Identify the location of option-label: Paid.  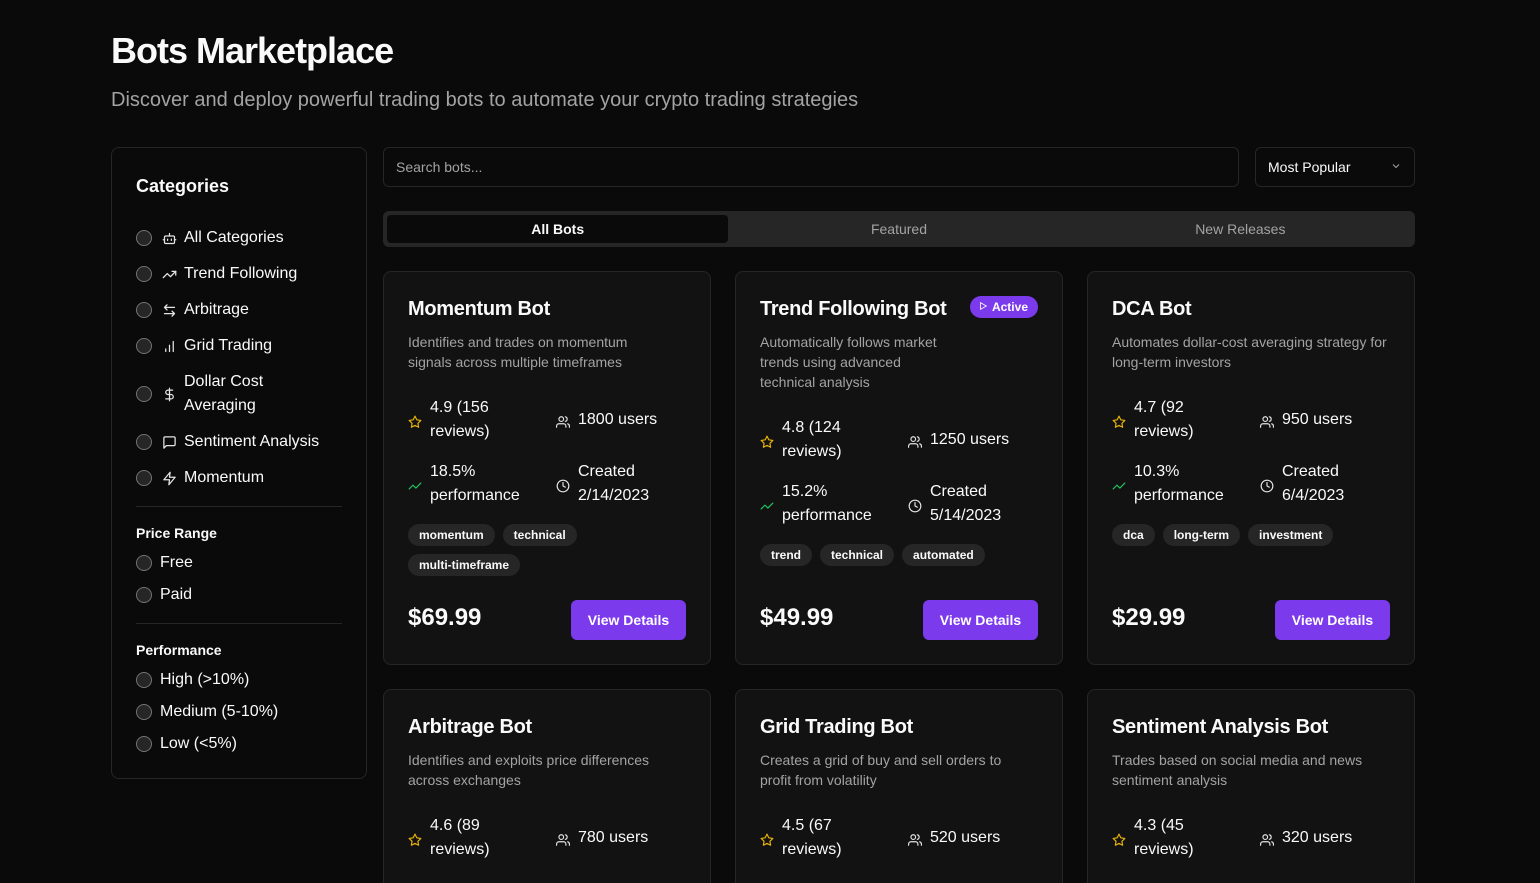
(176, 594).